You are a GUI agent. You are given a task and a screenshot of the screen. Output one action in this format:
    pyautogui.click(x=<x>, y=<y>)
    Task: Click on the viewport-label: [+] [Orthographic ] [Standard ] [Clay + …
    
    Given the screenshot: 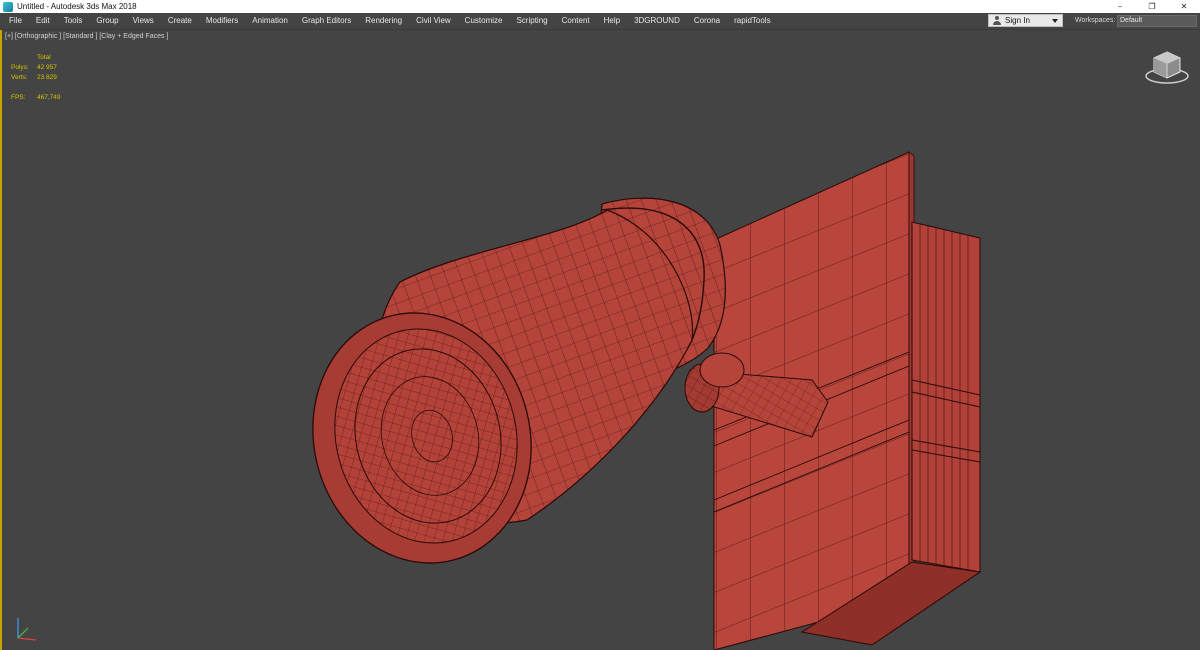 What is the action you would take?
    pyautogui.click(x=86, y=36)
    